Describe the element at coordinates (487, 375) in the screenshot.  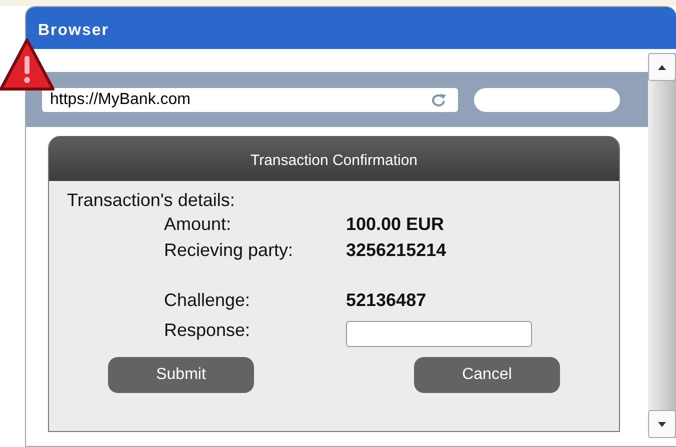
I see `cancel-button: Cancel` at that location.